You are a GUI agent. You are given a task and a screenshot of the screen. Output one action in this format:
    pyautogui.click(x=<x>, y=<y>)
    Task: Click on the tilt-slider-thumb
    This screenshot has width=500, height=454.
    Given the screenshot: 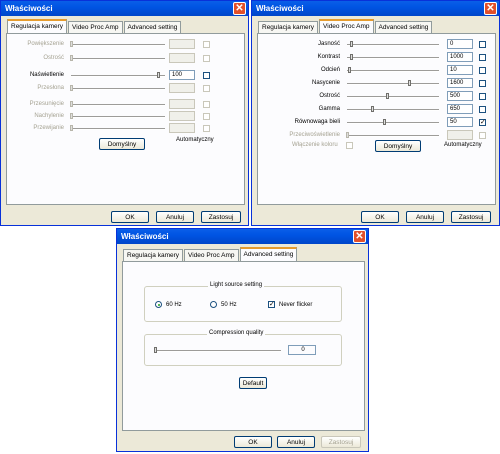 What is the action you would take?
    pyautogui.click(x=71, y=116)
    